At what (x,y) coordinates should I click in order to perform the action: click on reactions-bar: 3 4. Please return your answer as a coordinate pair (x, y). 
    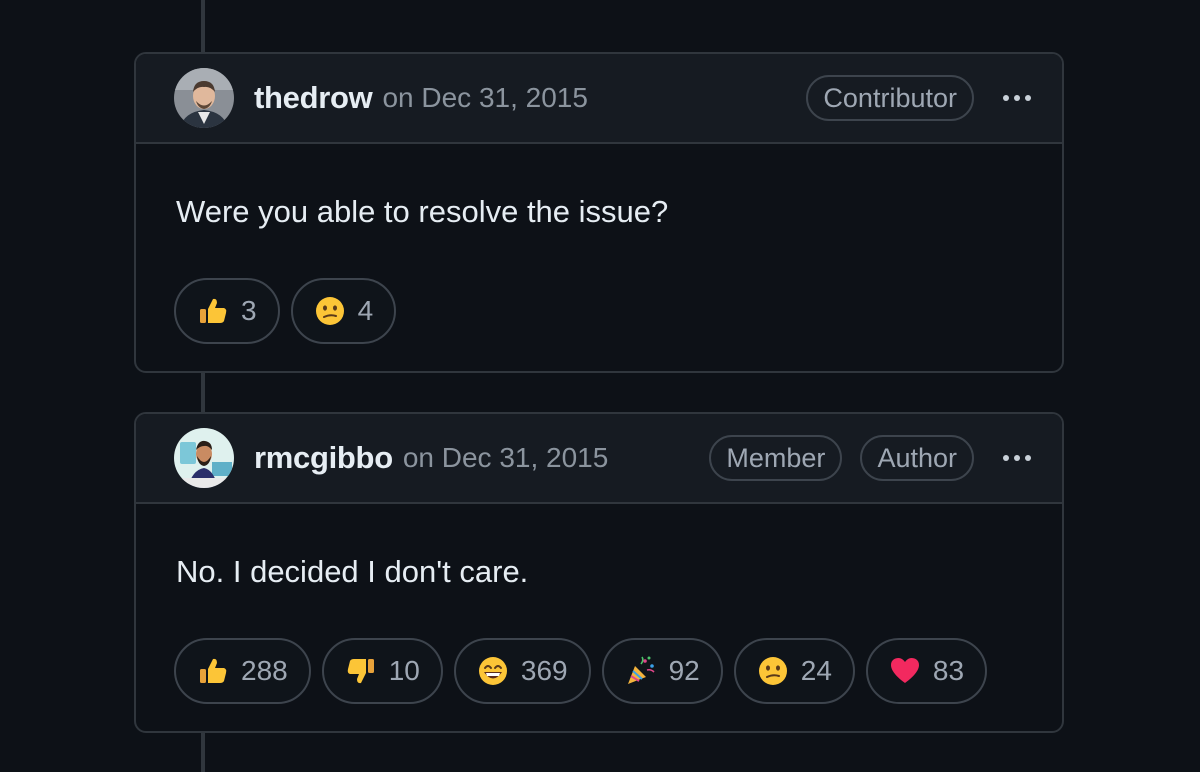
    Looking at the image, I should click on (599, 287).